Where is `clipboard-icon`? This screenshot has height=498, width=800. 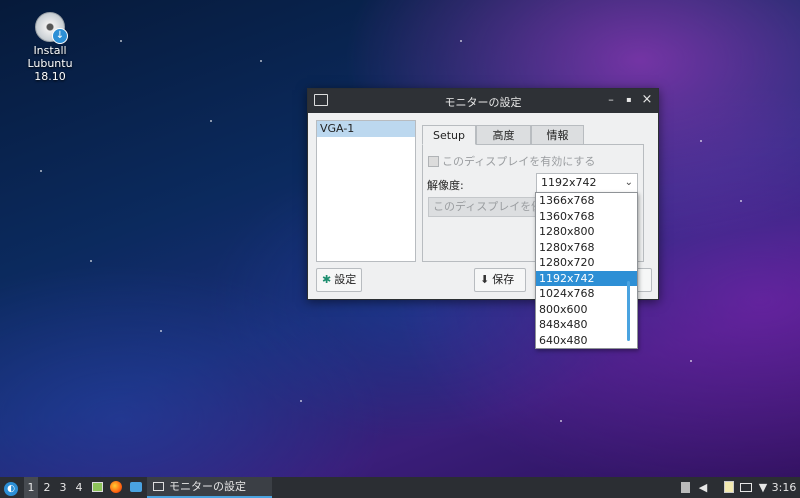
clipboard-icon is located at coordinates (729, 487).